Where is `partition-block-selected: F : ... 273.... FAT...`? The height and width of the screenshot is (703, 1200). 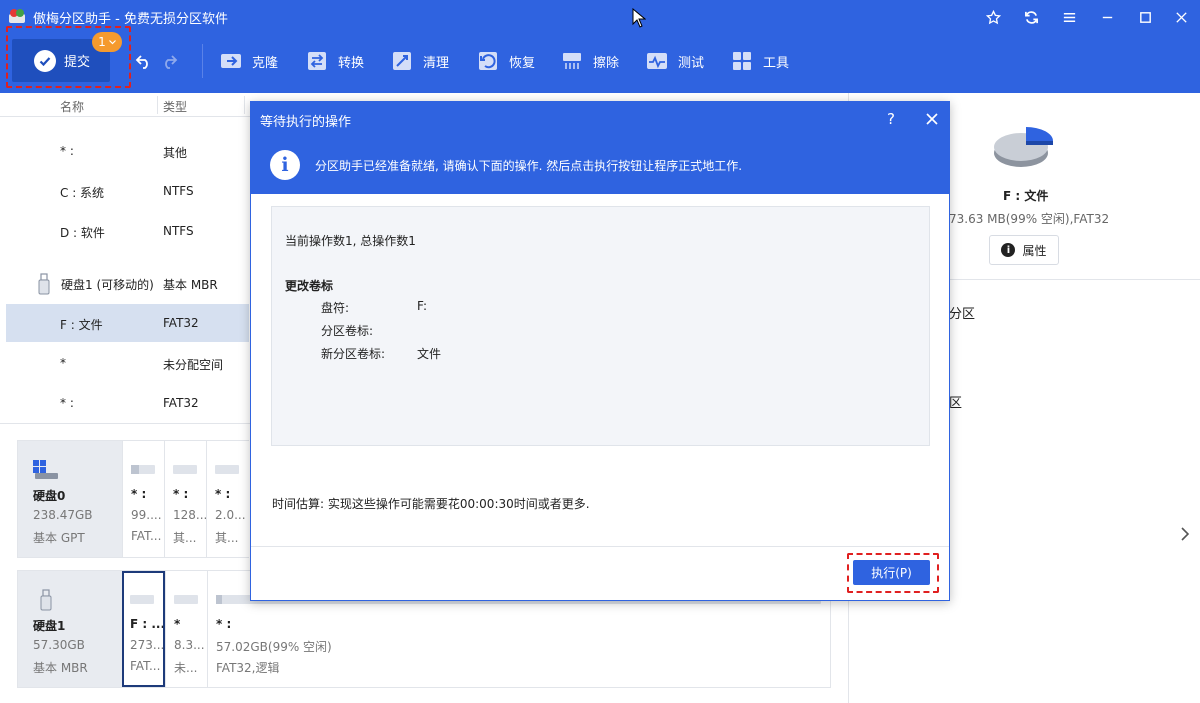 partition-block-selected: F : ... 273.... FAT... is located at coordinates (143, 629).